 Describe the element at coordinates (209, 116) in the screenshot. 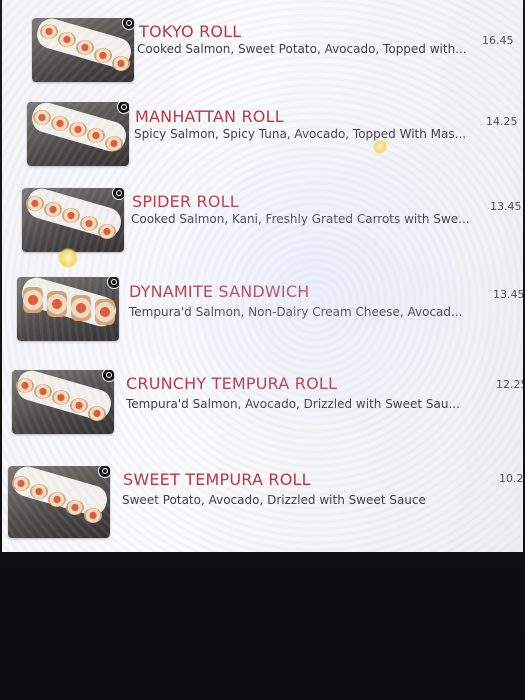

I see `item-name: MANHATTAN ROLL` at that location.